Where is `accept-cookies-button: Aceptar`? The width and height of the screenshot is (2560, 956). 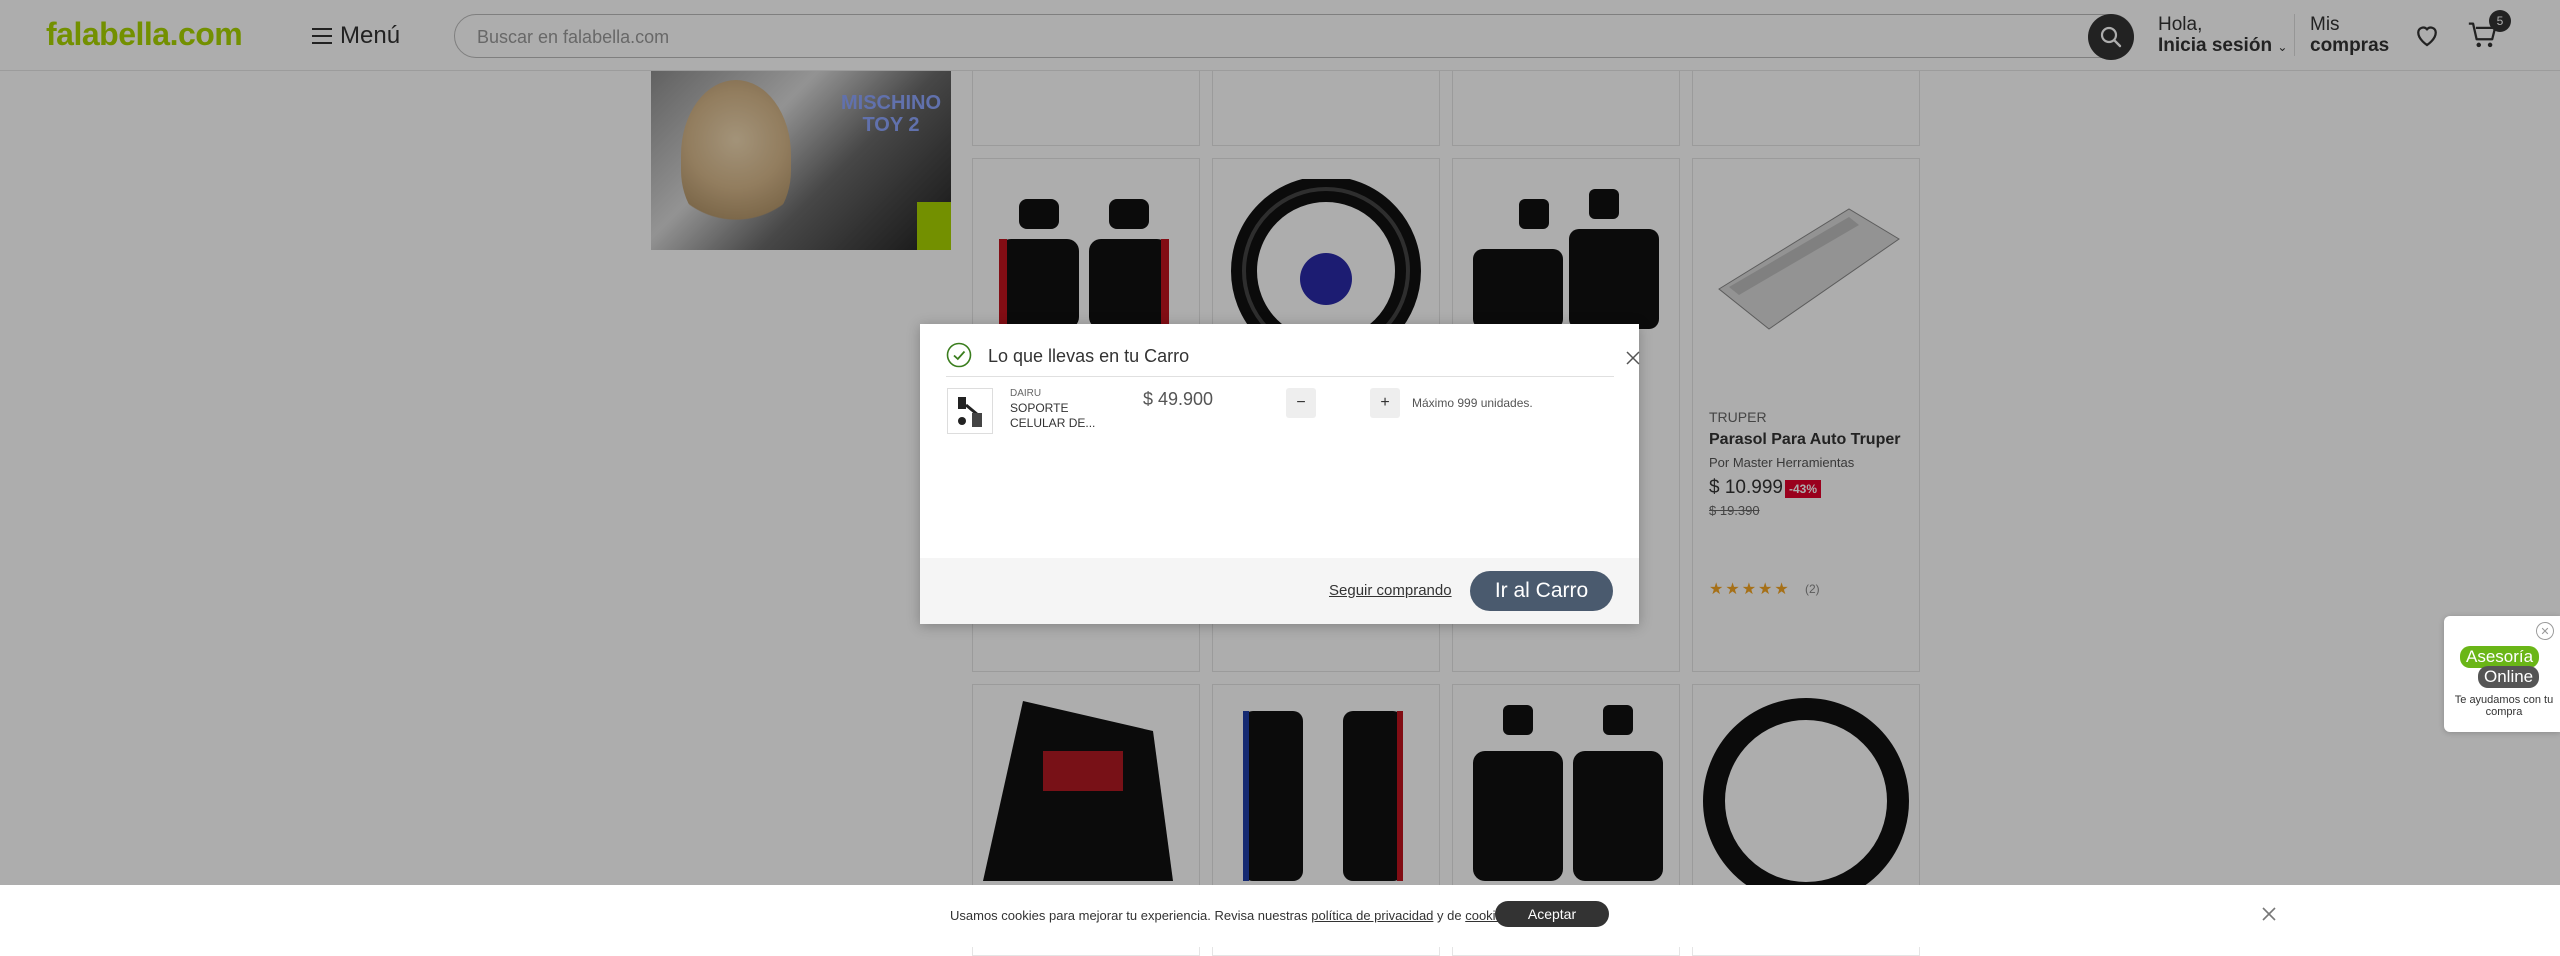 accept-cookies-button: Aceptar is located at coordinates (1552, 914).